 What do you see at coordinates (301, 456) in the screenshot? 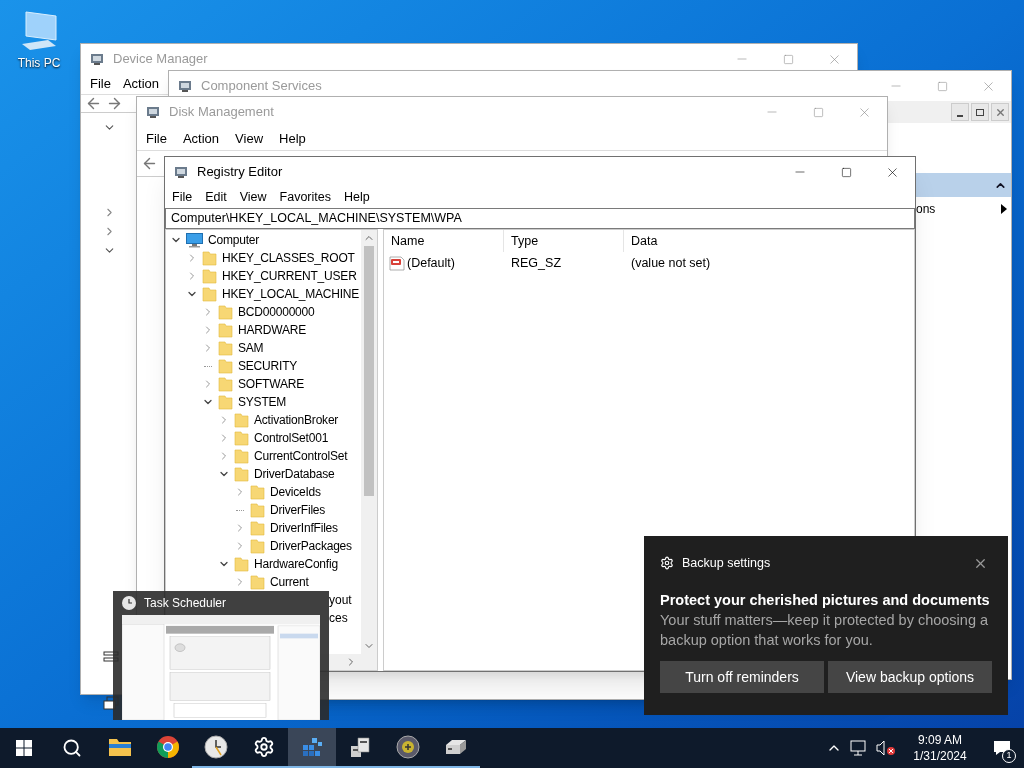
I see `tree-item: CurrentControlSet` at bounding box center [301, 456].